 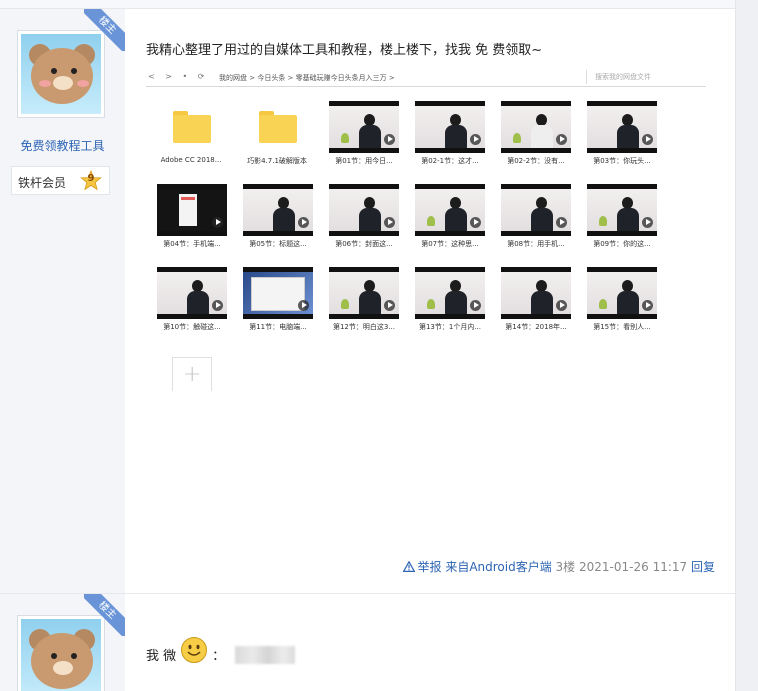 I want to click on post-next: 楼主 我 微 ：, so click(x=367, y=642).